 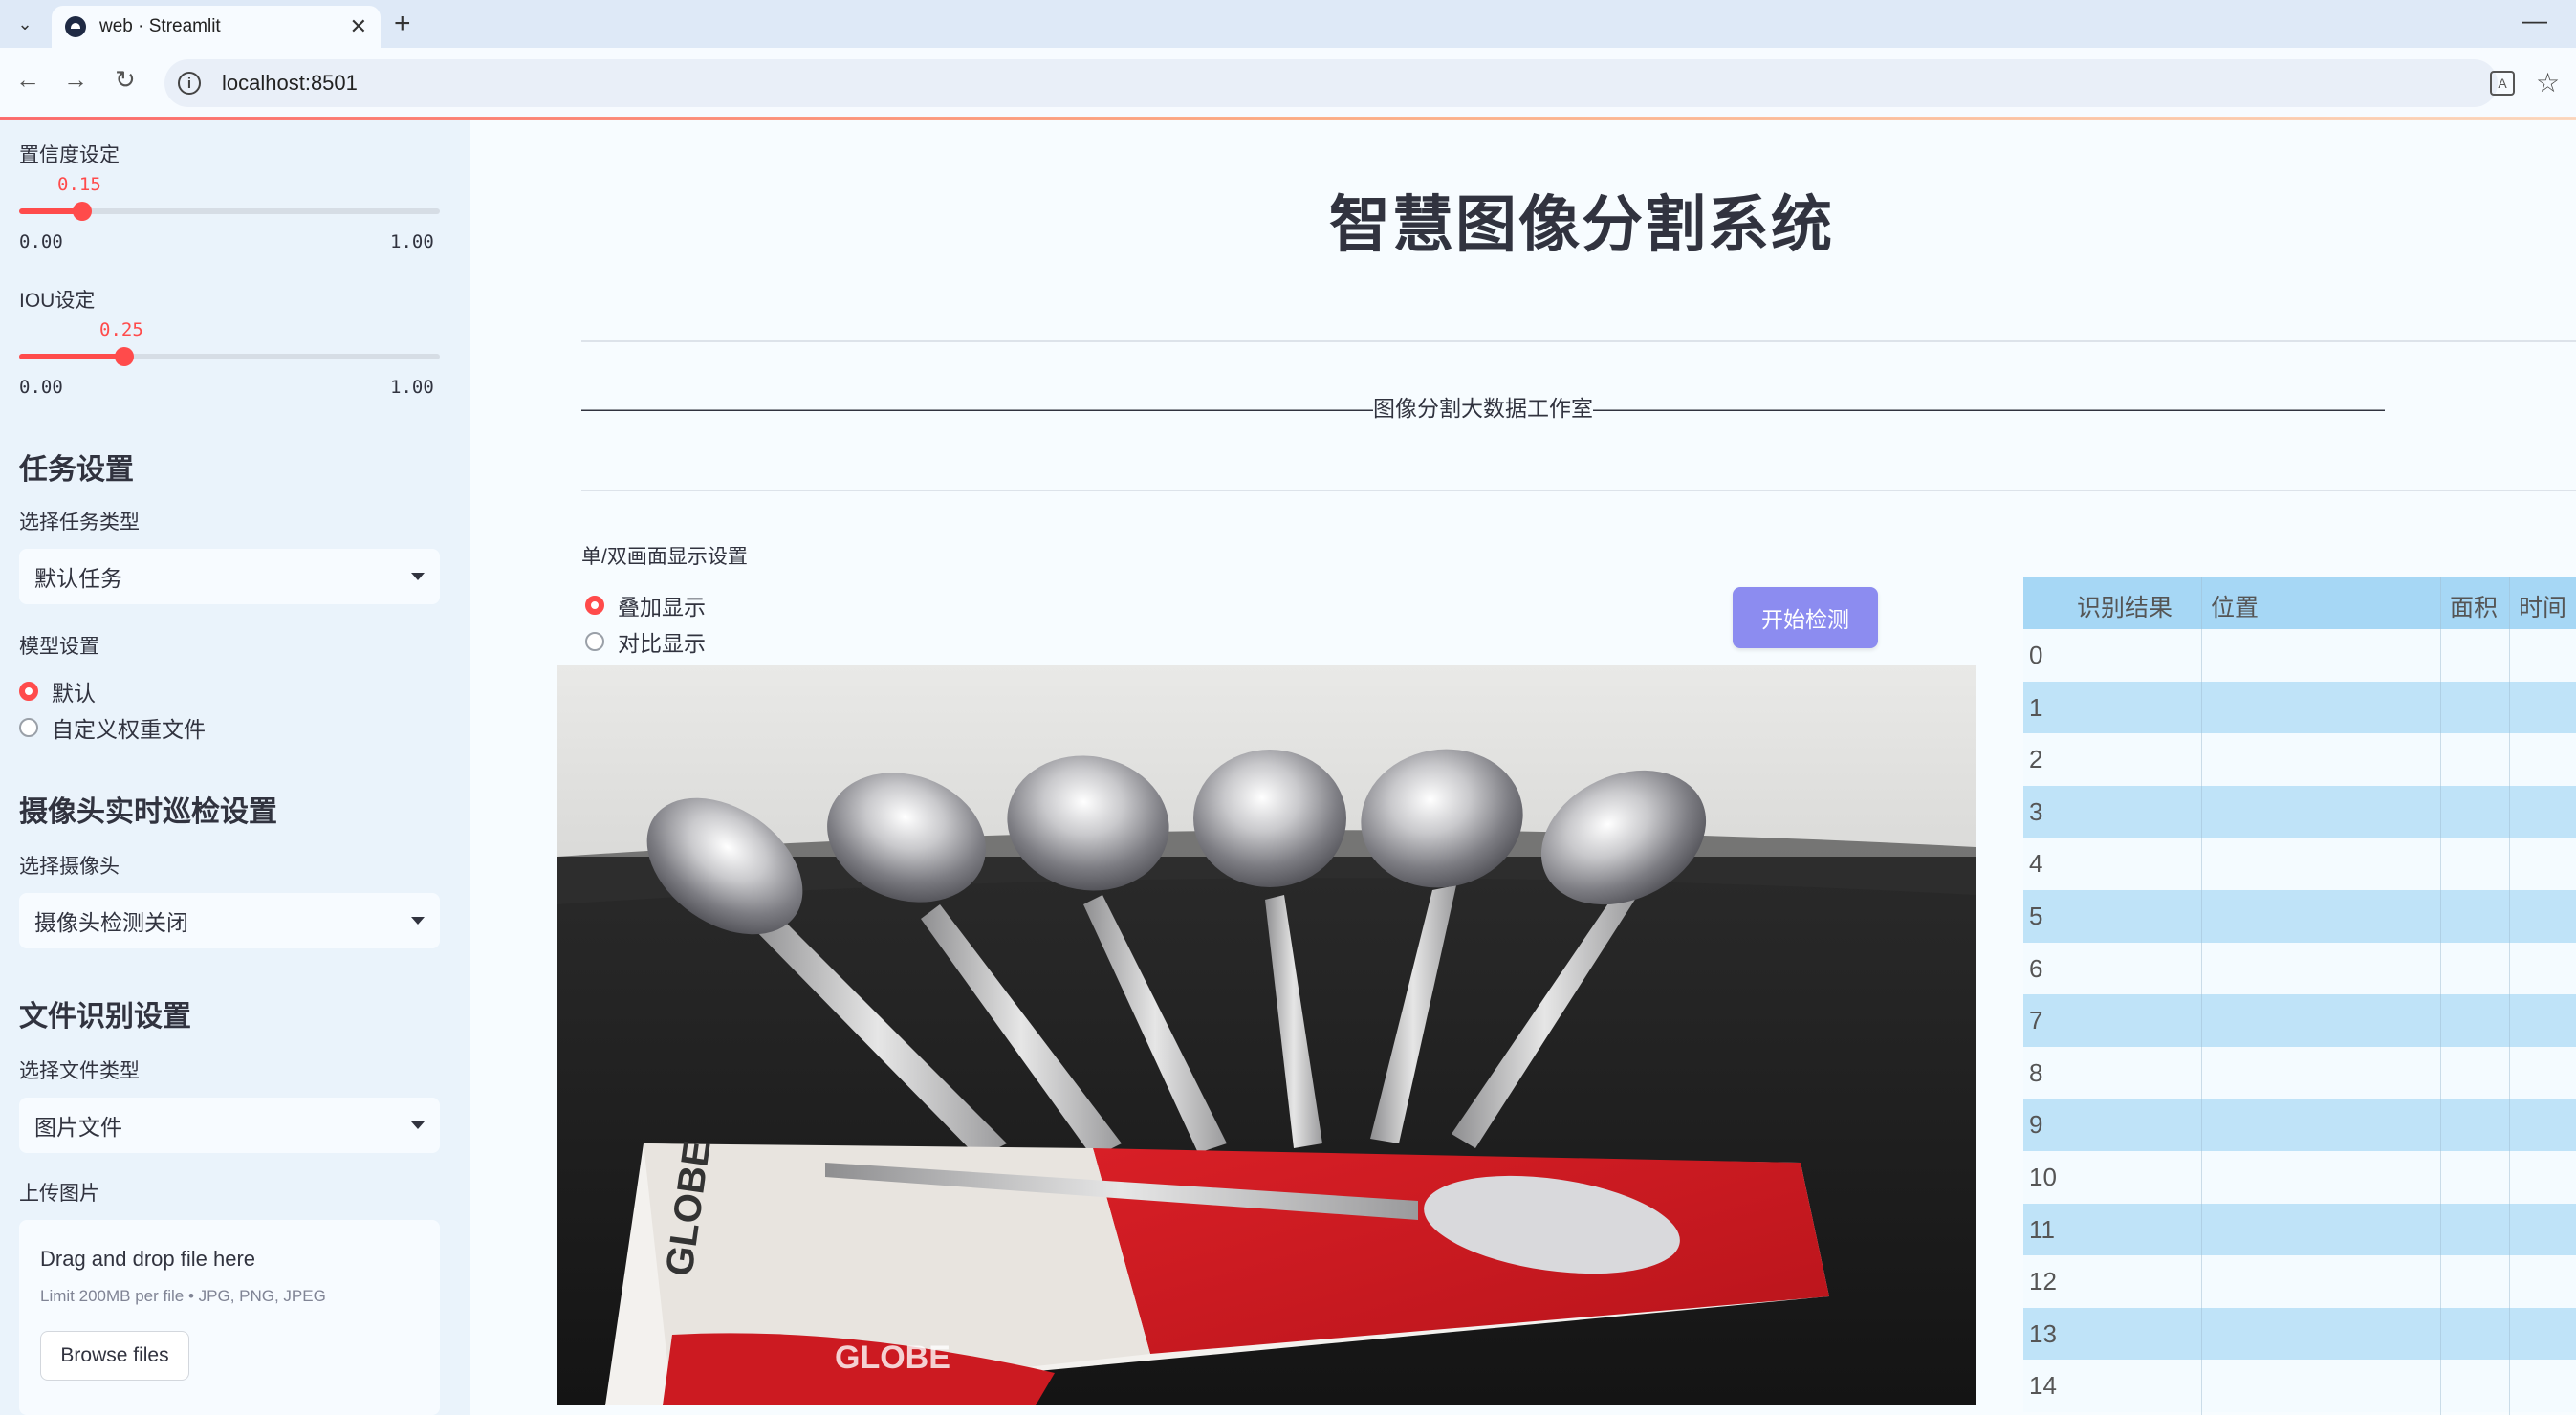 What do you see at coordinates (2036, 968) in the screenshot?
I see `row-index: 6` at bounding box center [2036, 968].